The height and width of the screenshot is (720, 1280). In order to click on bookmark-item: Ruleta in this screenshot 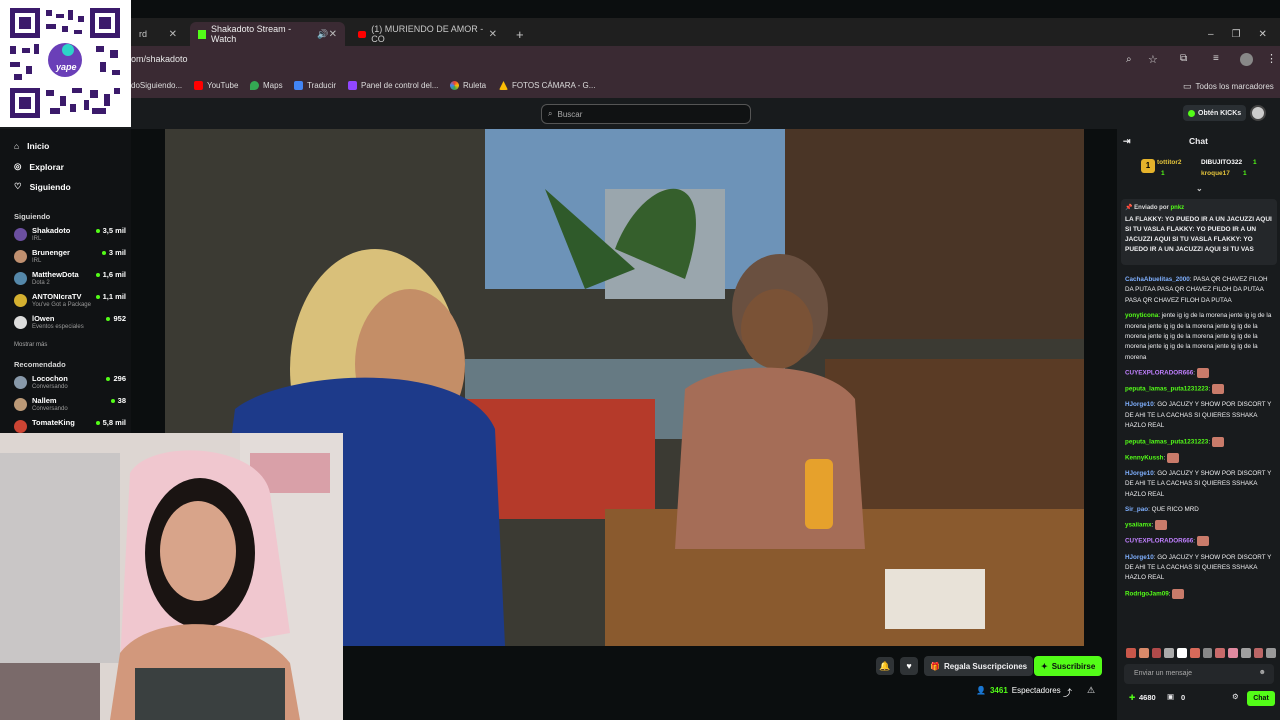, I will do `click(468, 85)`.